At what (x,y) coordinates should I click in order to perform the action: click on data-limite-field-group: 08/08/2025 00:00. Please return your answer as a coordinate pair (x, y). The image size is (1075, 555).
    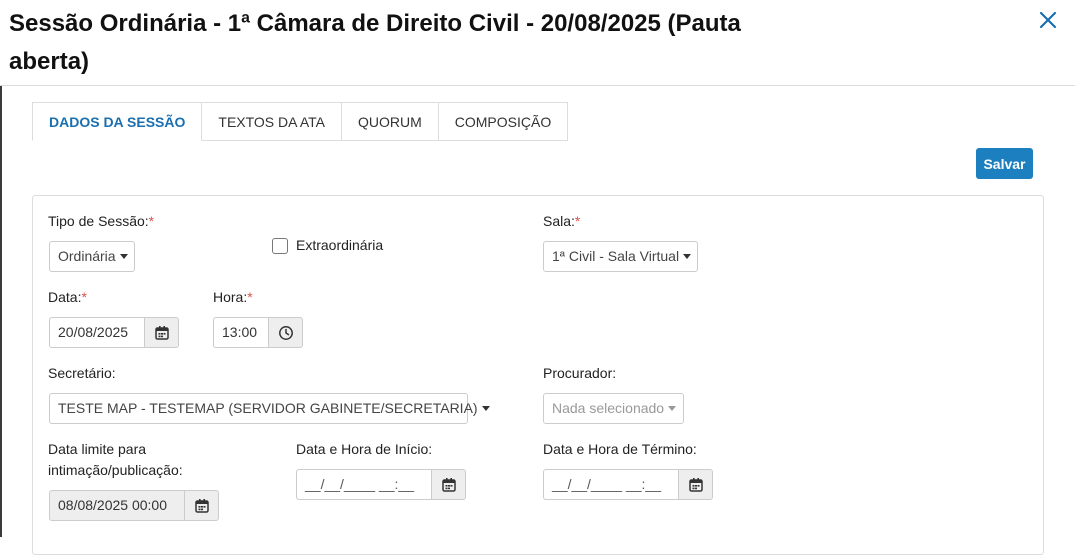
    Looking at the image, I should click on (134, 505).